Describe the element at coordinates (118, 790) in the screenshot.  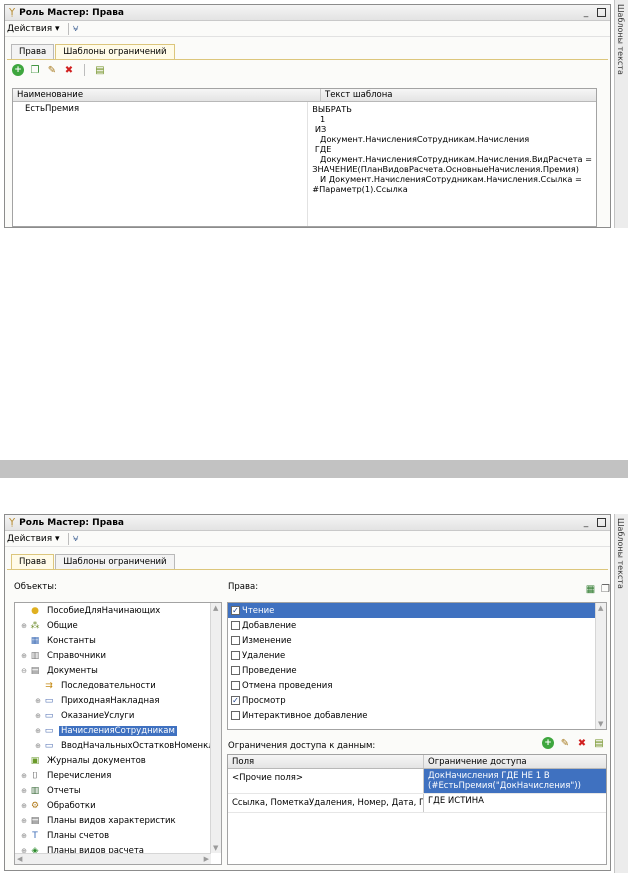
I see `tree-item: ⊕ ▥ Отчеты` at that location.